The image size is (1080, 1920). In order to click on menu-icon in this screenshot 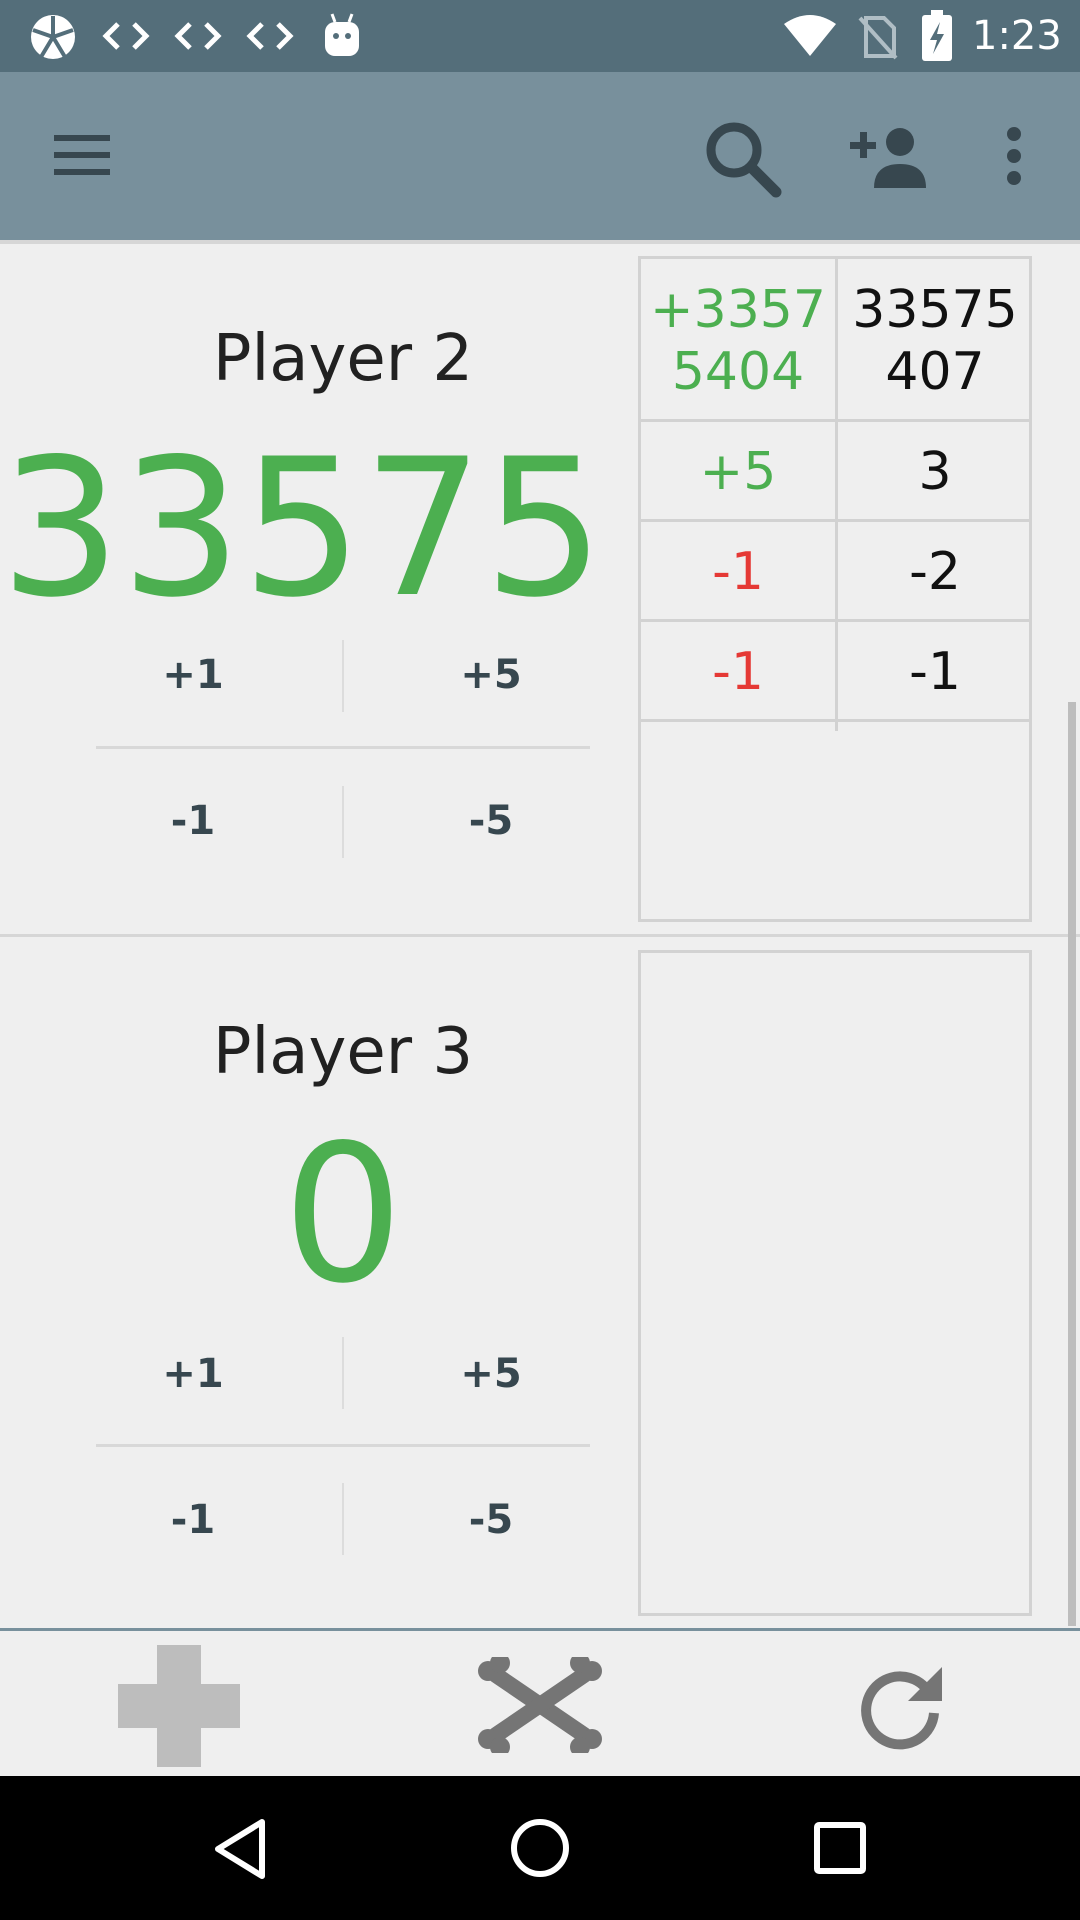, I will do `click(84, 155)`.